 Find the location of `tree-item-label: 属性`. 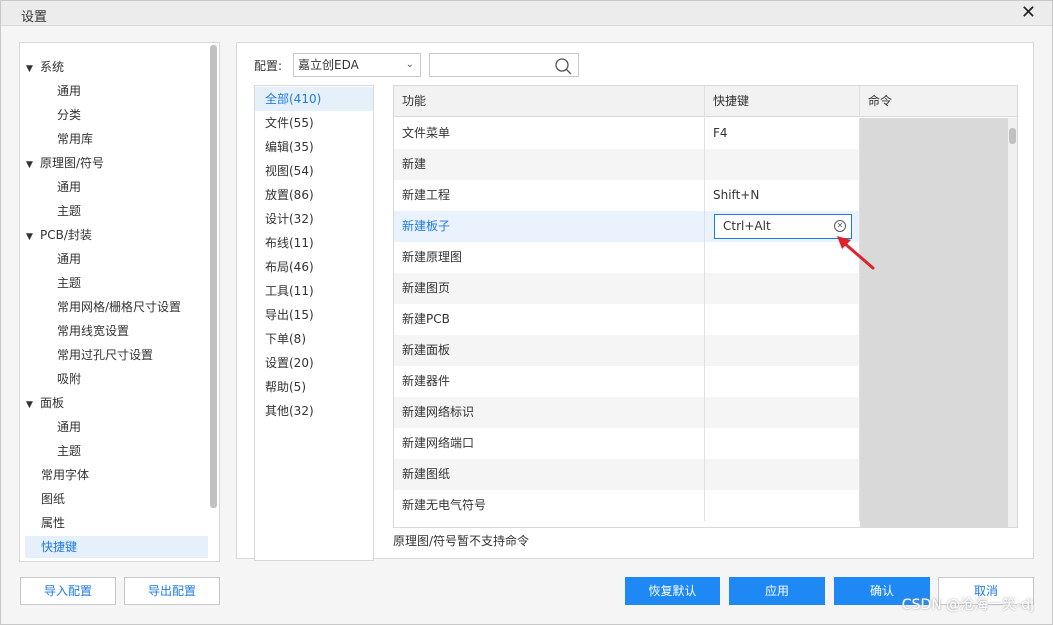

tree-item-label: 属性 is located at coordinates (53, 523).